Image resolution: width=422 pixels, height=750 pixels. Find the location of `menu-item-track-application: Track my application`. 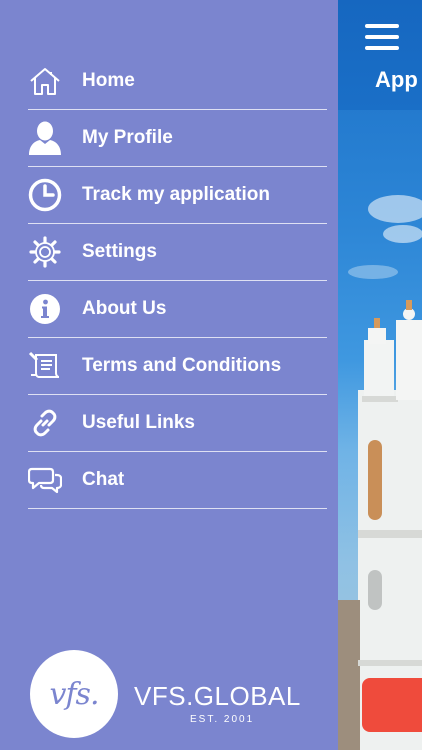

menu-item-track-application: Track my application is located at coordinates (177, 195).